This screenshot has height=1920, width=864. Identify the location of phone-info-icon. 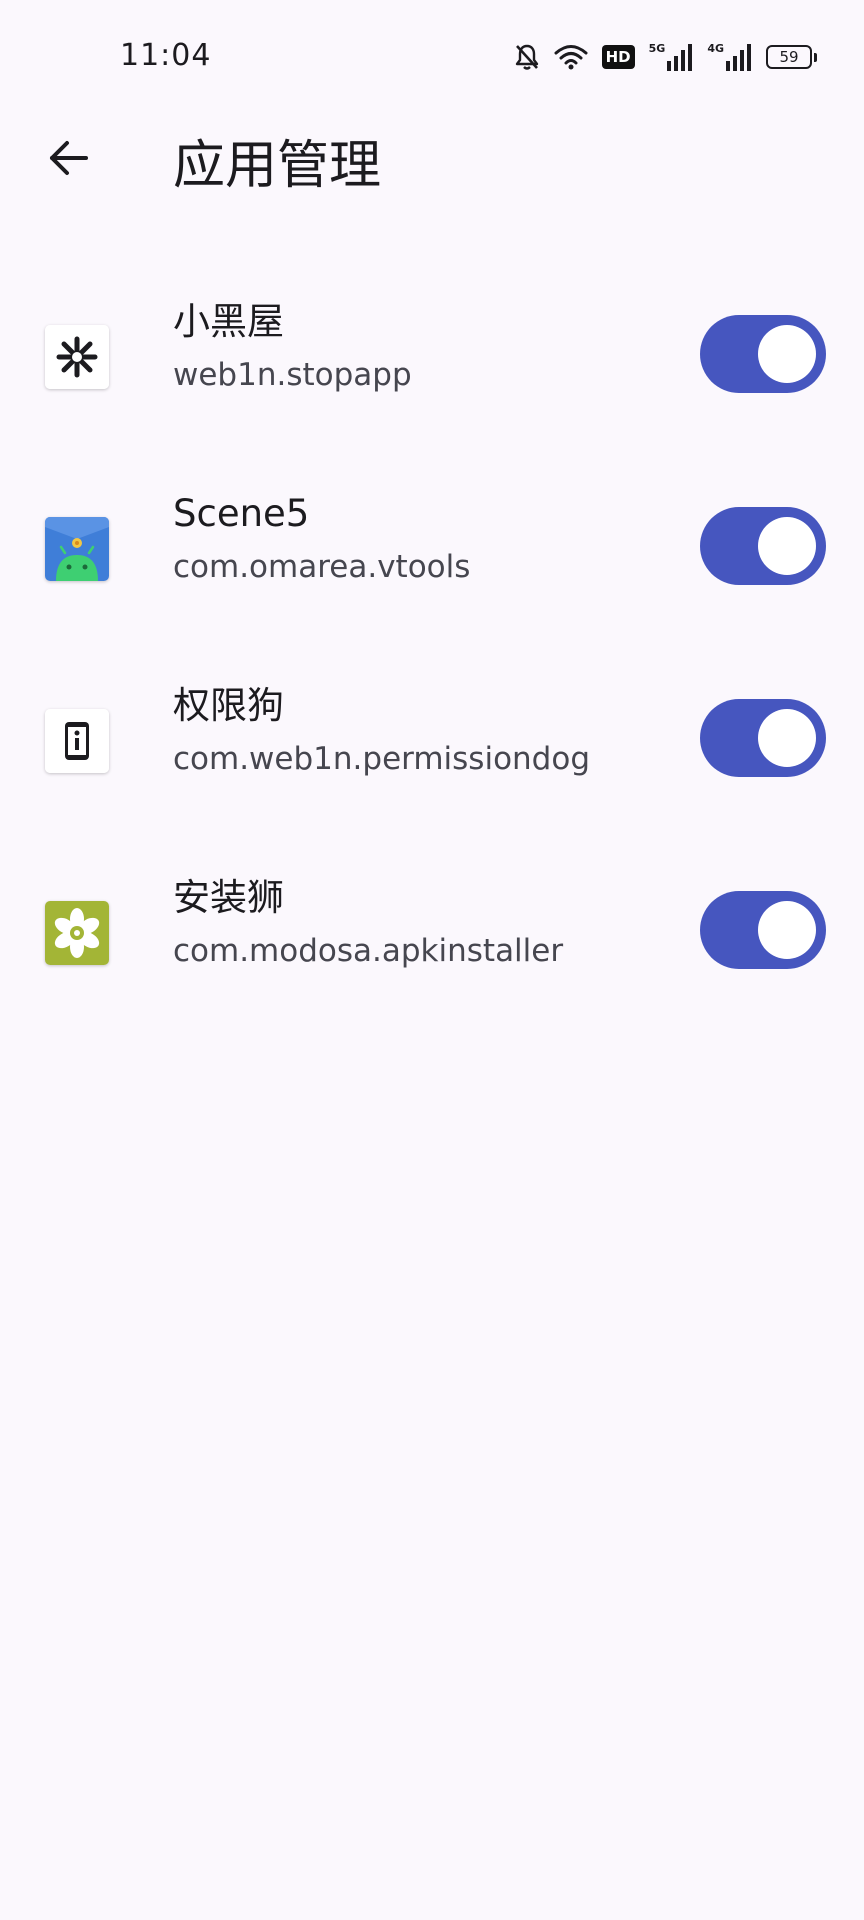
(77, 741).